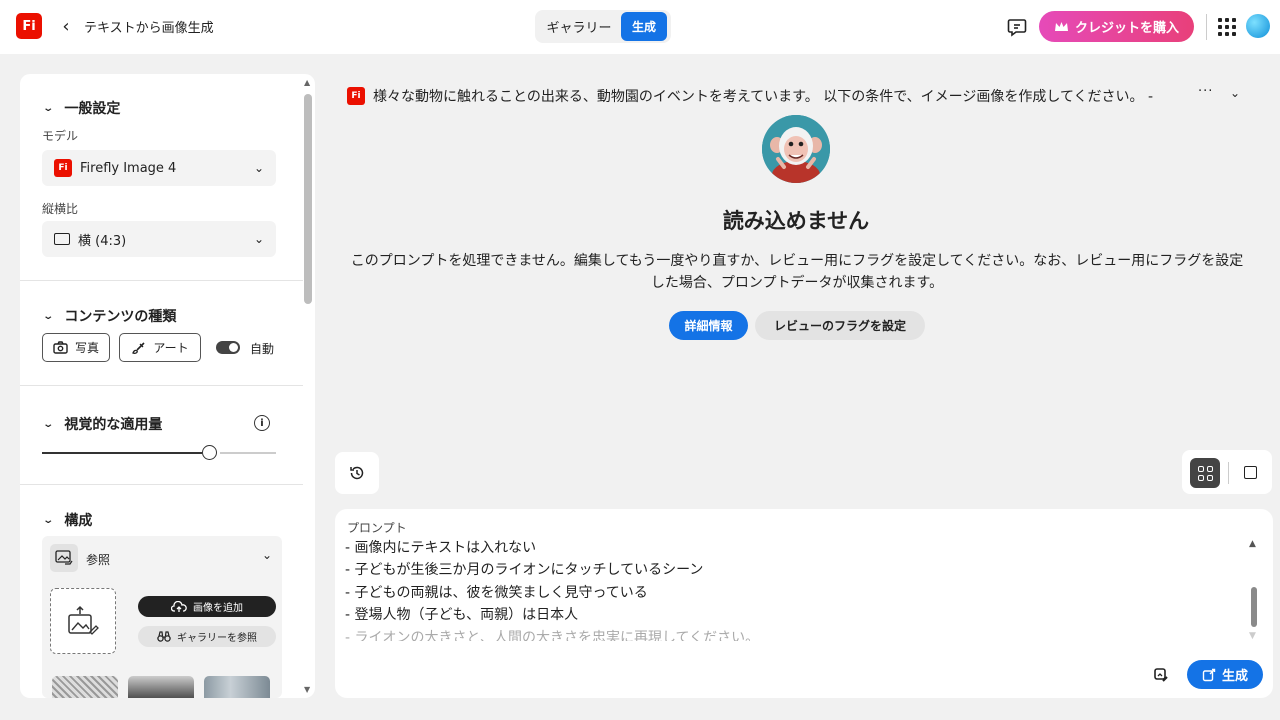 The image size is (1280, 720). What do you see at coordinates (262, 423) in the screenshot?
I see `info-icon: i` at bounding box center [262, 423].